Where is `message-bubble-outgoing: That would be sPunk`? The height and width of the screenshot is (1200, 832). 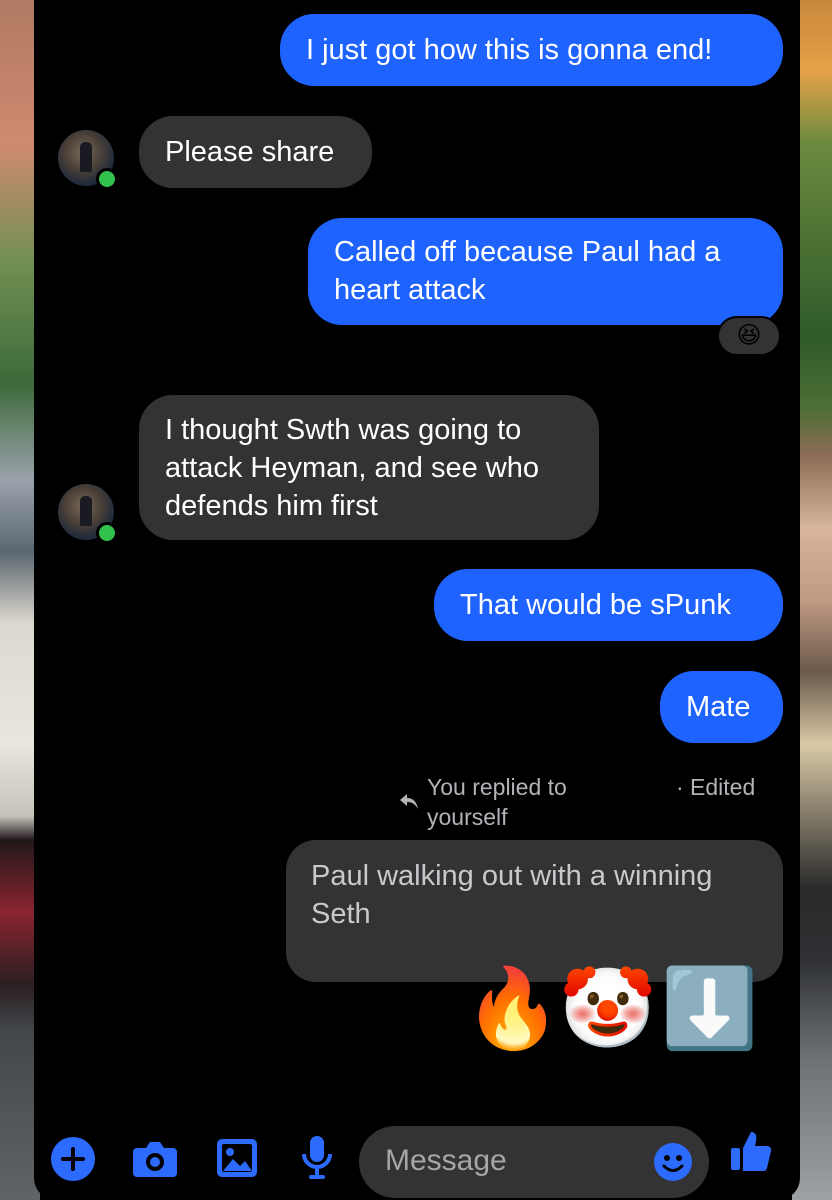 message-bubble-outgoing: That would be sPunk is located at coordinates (608, 605).